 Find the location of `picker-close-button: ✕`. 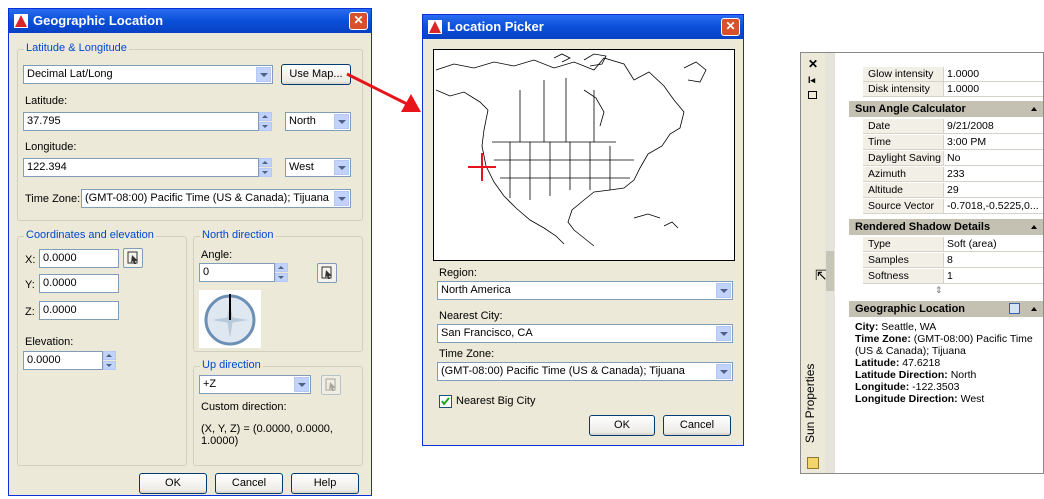

picker-close-button: ✕ is located at coordinates (730, 27).